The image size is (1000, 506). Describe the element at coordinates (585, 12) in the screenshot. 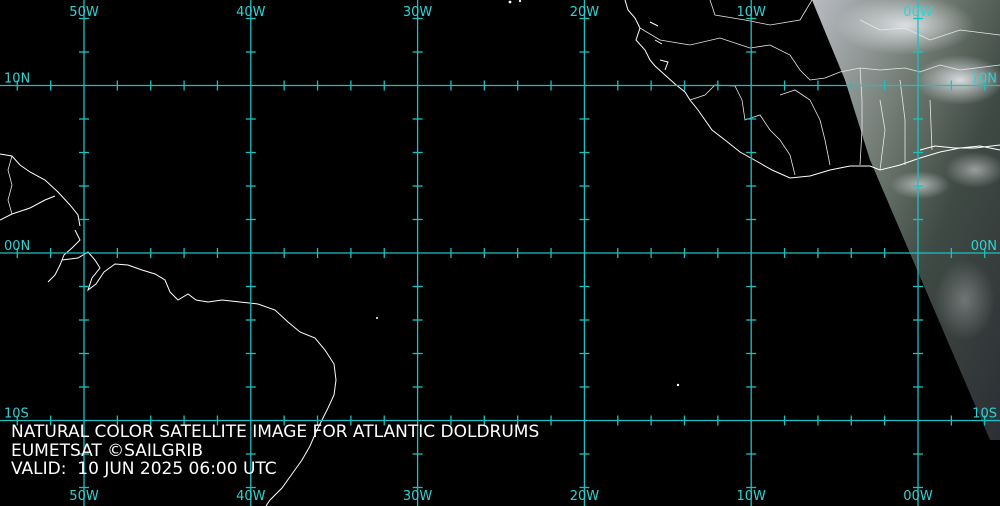

I see `longitude-label-top: 20W` at that location.